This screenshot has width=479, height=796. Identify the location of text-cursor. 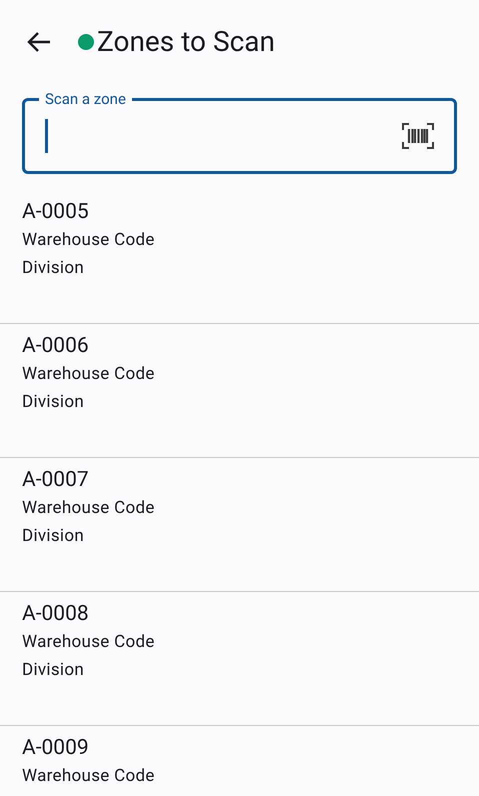
(46, 136).